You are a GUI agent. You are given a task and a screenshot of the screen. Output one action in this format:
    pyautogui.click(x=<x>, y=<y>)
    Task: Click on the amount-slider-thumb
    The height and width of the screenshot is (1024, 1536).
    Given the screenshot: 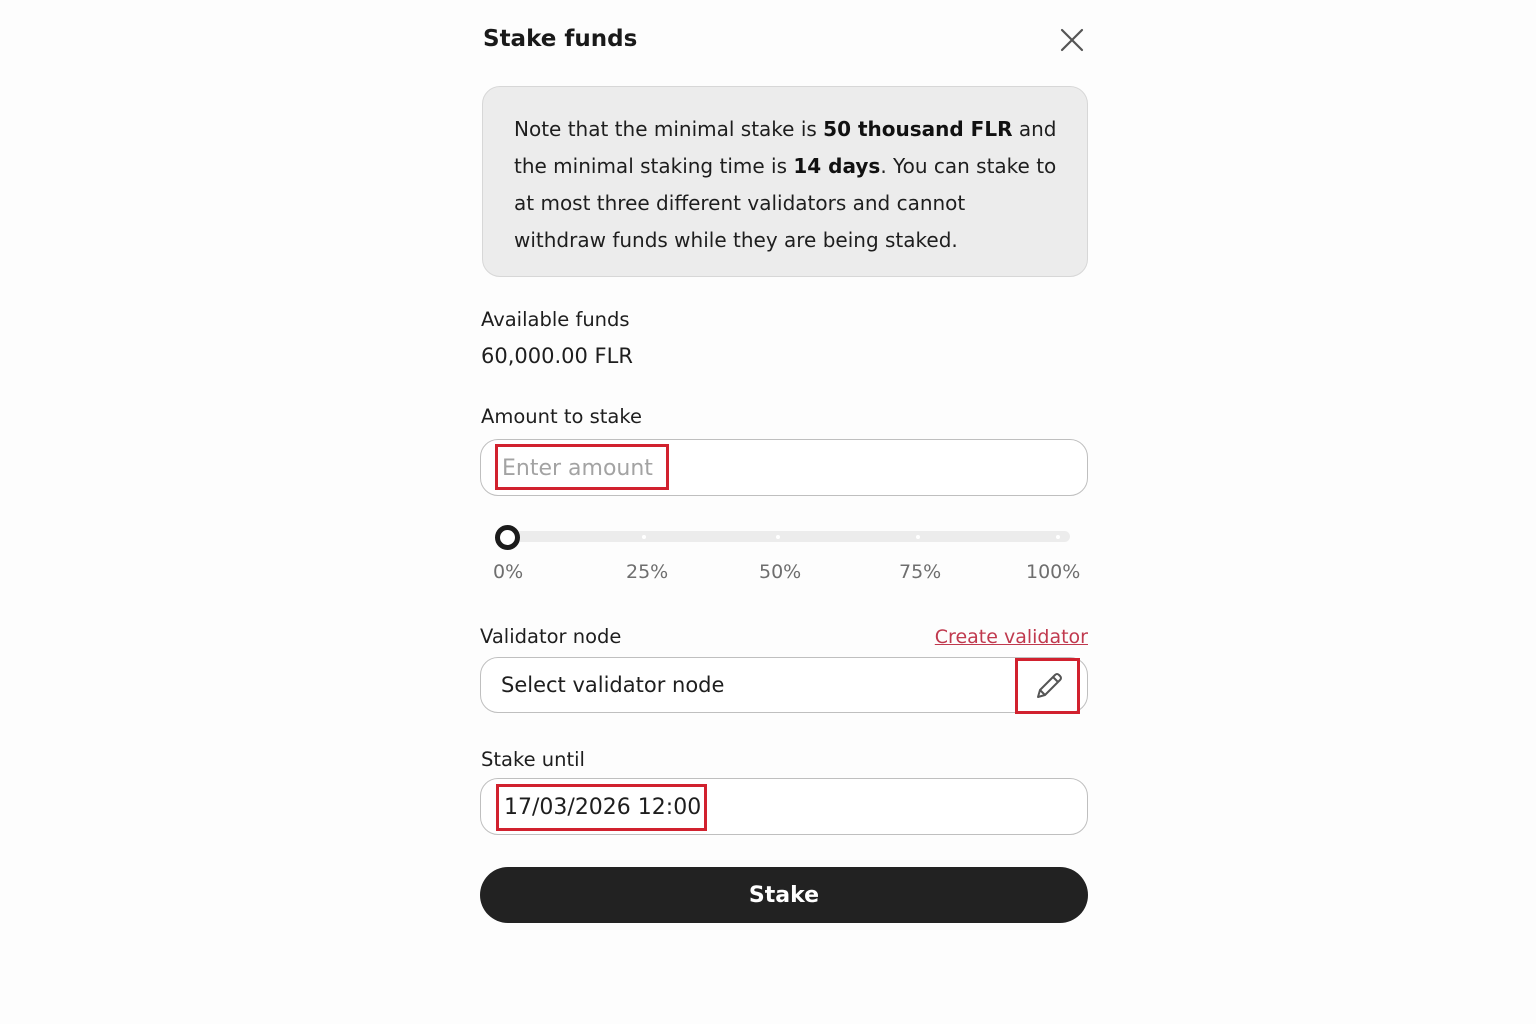 What is the action you would take?
    pyautogui.click(x=507, y=537)
    